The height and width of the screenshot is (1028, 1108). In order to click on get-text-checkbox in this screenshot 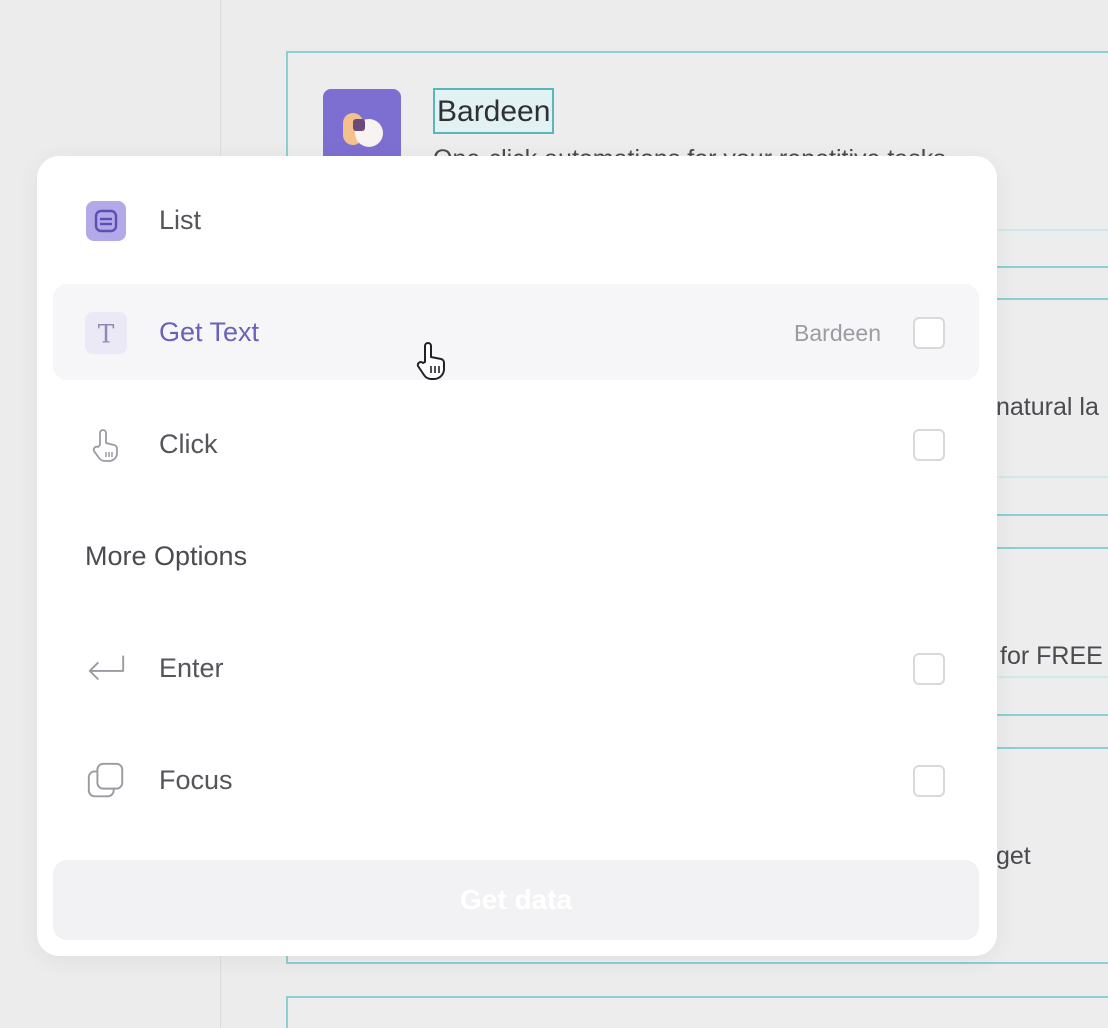, I will do `click(929, 333)`.